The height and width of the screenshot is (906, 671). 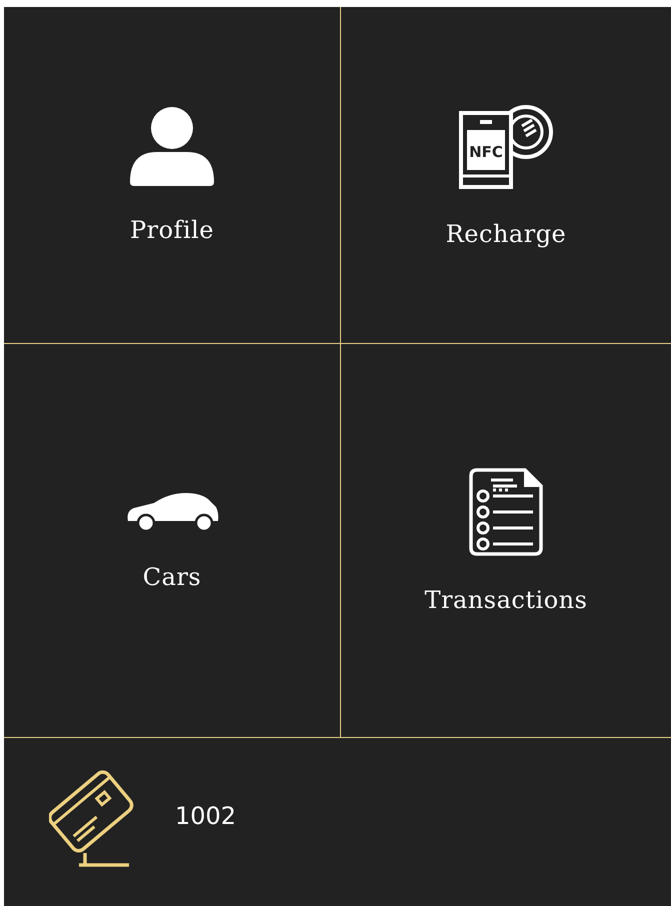 What do you see at coordinates (172, 230) in the screenshot?
I see `tile-label: Profile` at bounding box center [172, 230].